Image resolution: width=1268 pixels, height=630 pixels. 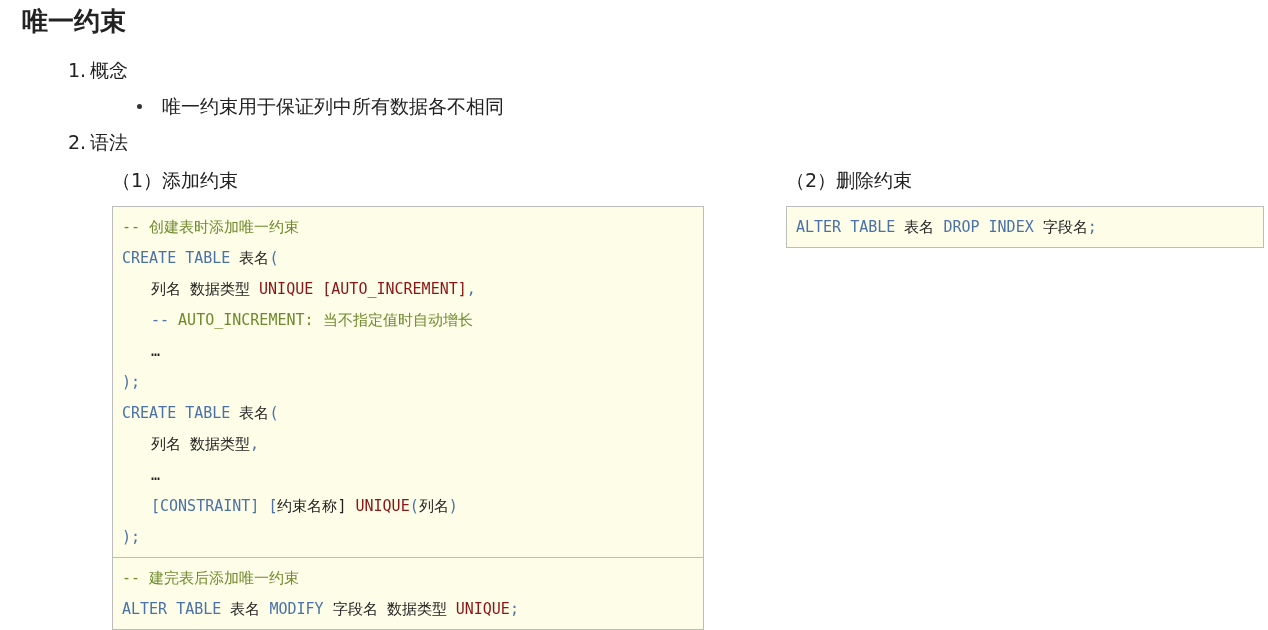 I want to click on code-line: 列名 数据类型,, so click(x=205, y=444).